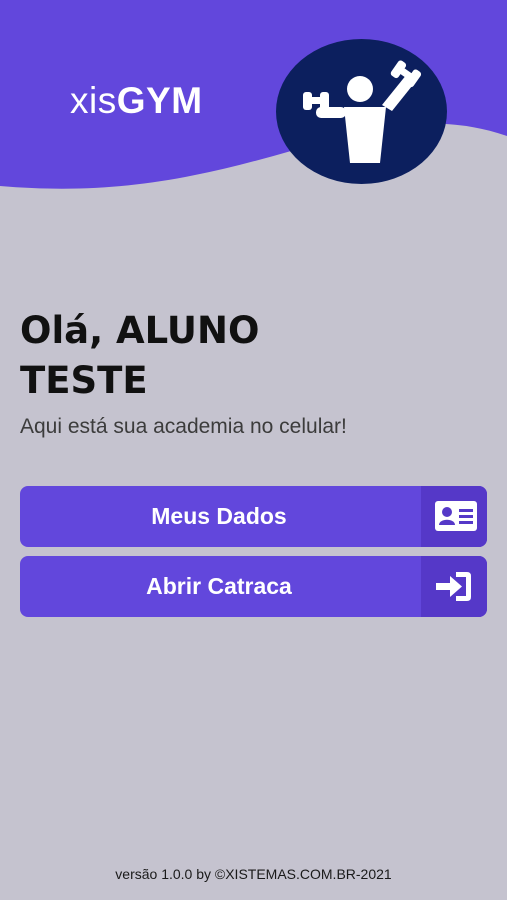 The height and width of the screenshot is (900, 507). I want to click on logo-text-light: xis, so click(93, 100).